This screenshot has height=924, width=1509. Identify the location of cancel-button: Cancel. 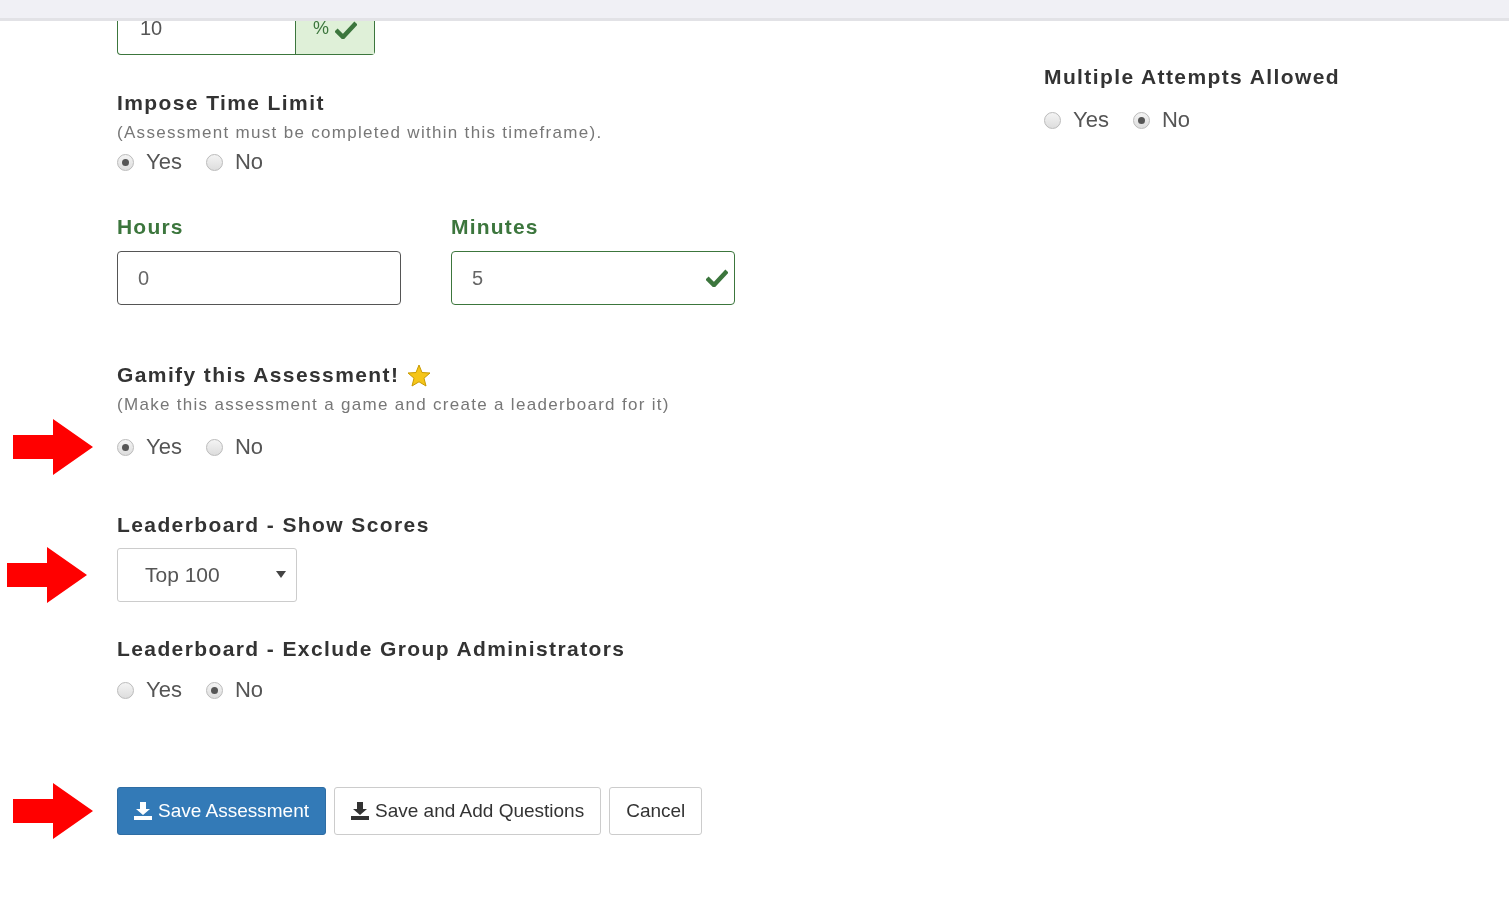
(656, 811).